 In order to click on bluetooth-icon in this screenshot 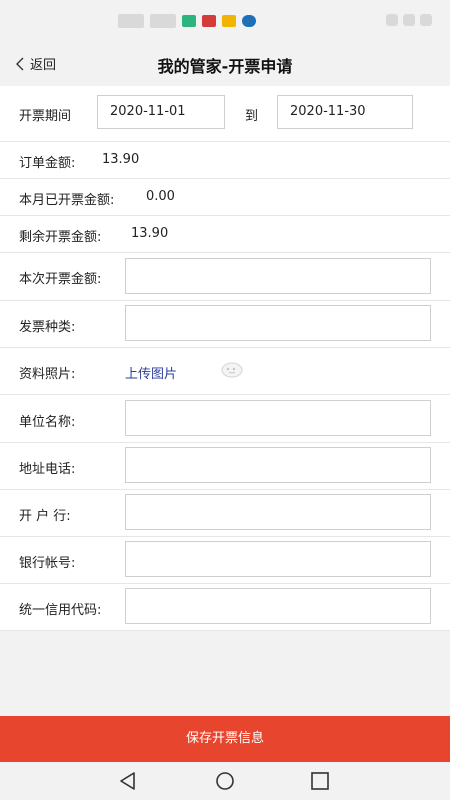, I will do `click(392, 20)`.